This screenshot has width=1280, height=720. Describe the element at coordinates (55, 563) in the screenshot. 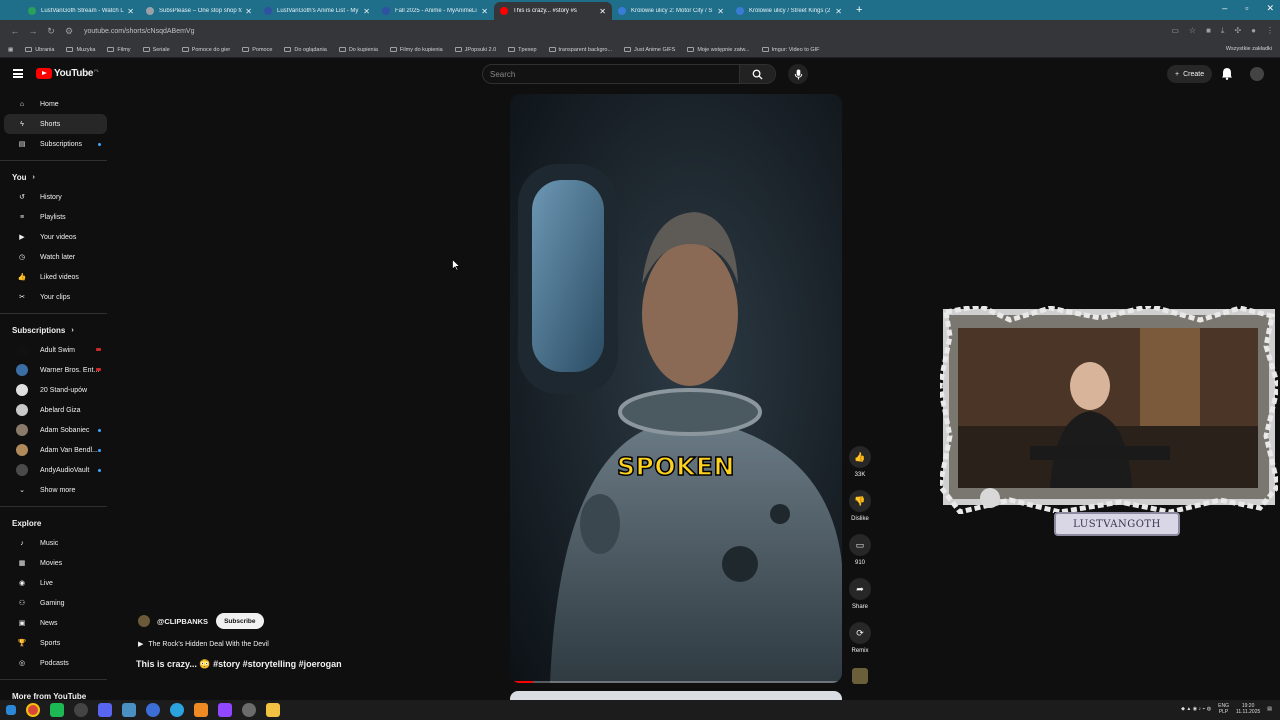

I see `sidebar-item-movies: ▦ Movies` at that location.